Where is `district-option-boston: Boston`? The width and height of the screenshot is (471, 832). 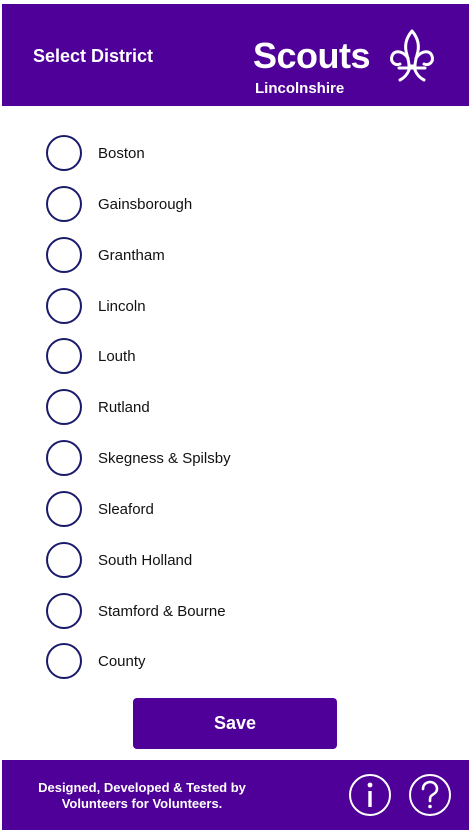 district-option-boston: Boston is located at coordinates (236, 153).